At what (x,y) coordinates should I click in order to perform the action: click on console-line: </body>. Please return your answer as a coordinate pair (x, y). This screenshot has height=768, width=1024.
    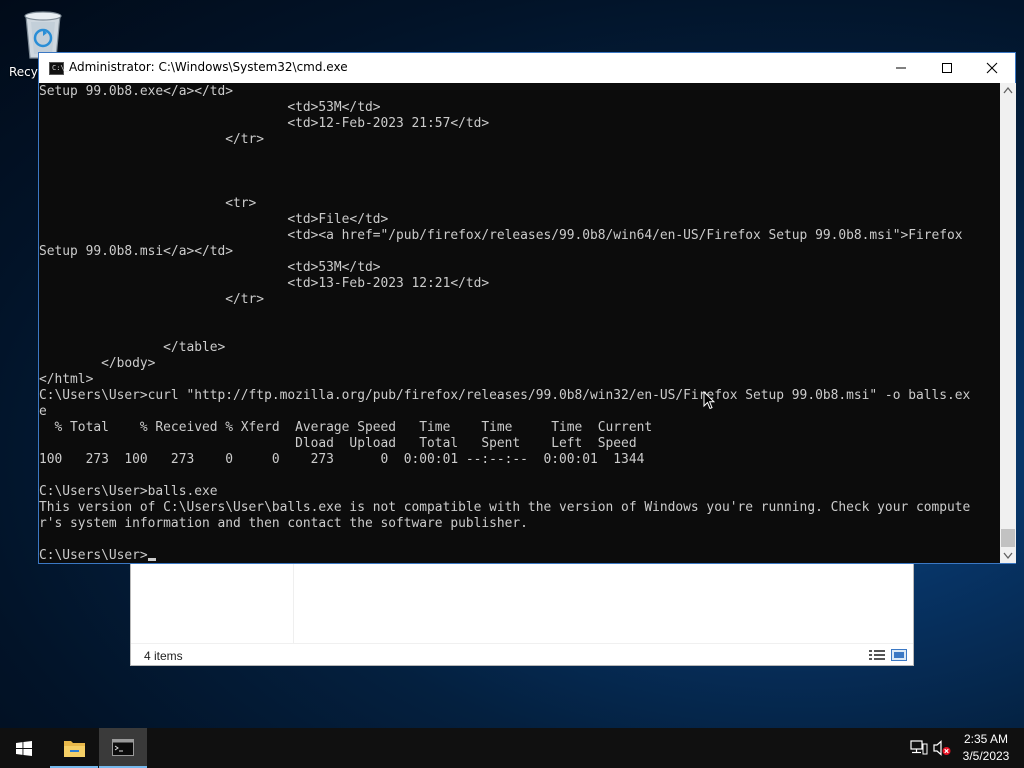
    Looking at the image, I should click on (97, 363).